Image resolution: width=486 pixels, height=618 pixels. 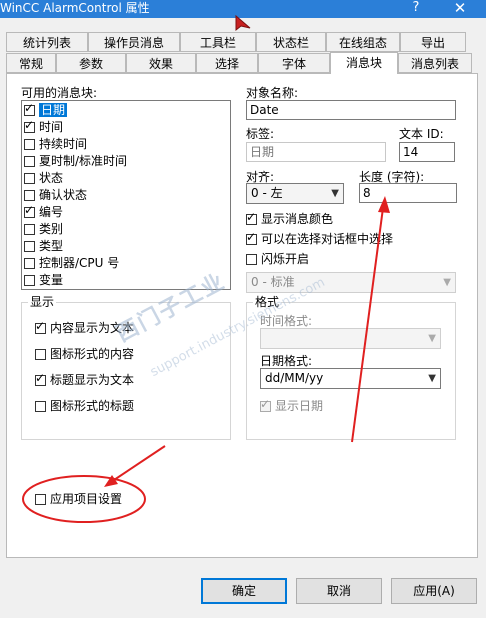 I want to click on cancel-button: 取消, so click(x=339, y=591).